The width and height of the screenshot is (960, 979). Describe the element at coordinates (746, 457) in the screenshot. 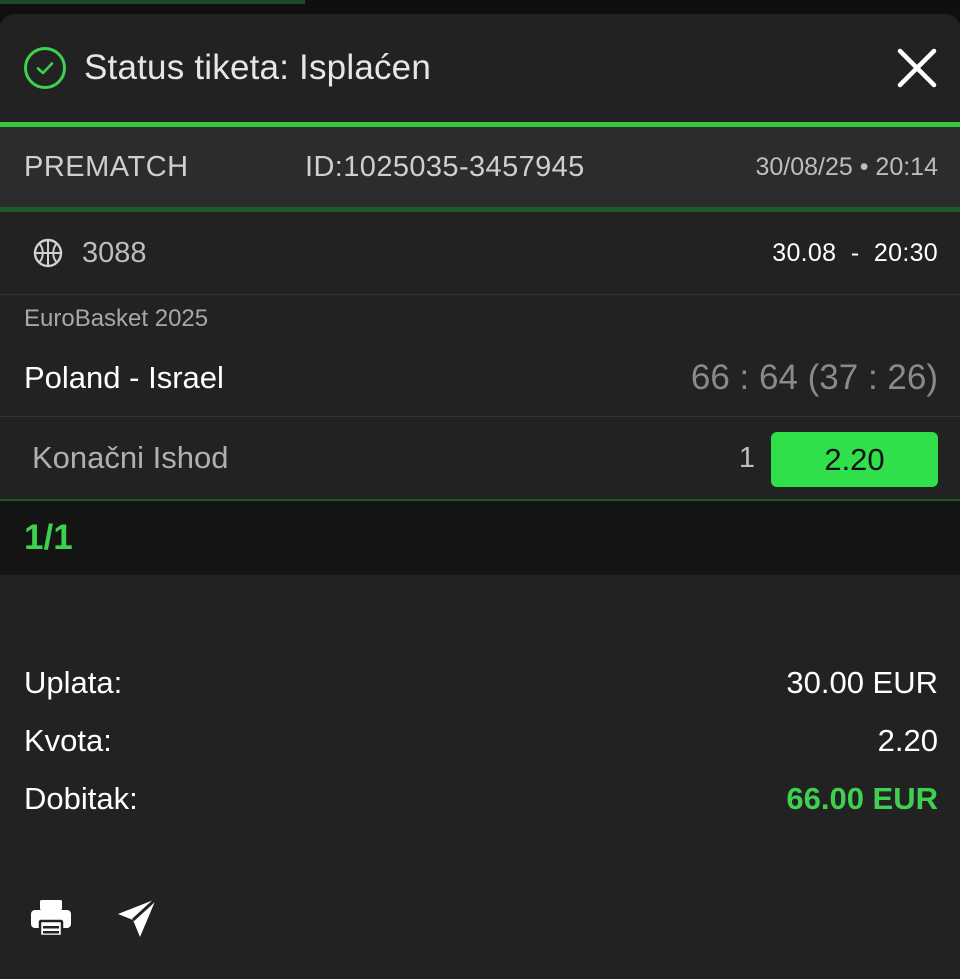

I see `selection-pick: 1` at that location.